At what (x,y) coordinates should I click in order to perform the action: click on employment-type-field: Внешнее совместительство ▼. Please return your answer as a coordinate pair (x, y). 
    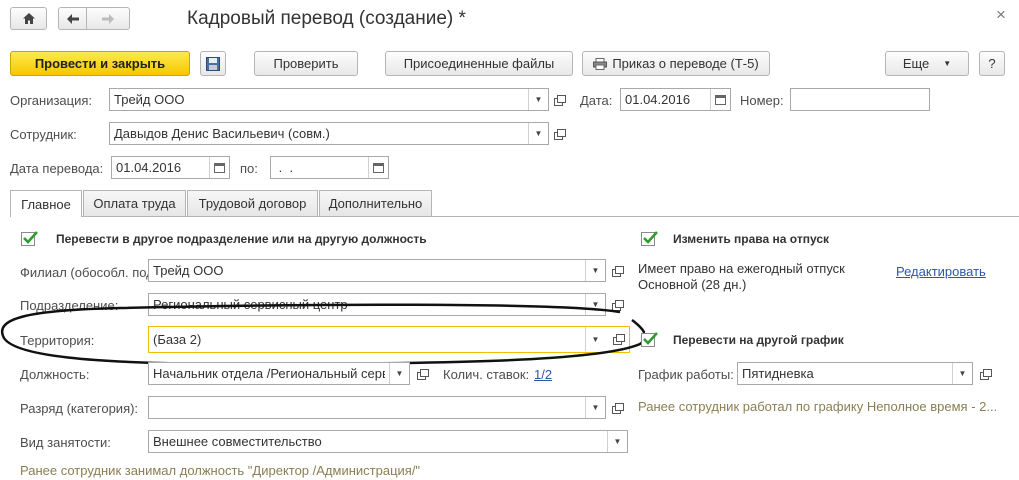
    Looking at the image, I should click on (388, 441).